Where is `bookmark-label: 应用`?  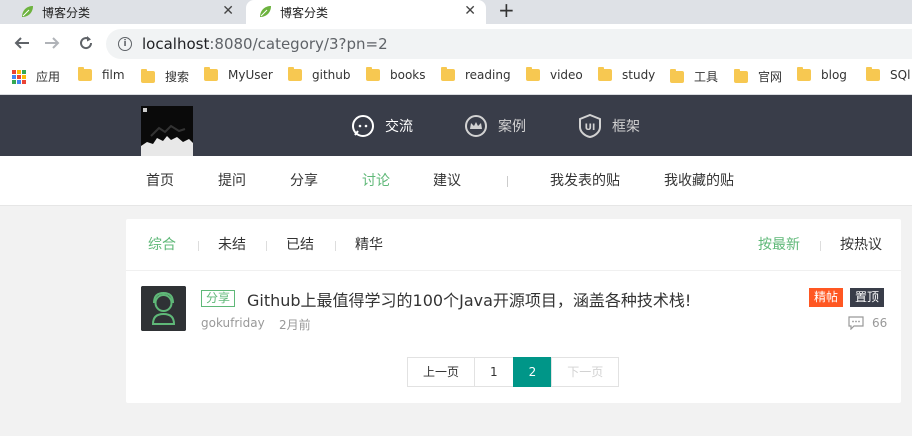
bookmark-label: 应用 is located at coordinates (48, 77).